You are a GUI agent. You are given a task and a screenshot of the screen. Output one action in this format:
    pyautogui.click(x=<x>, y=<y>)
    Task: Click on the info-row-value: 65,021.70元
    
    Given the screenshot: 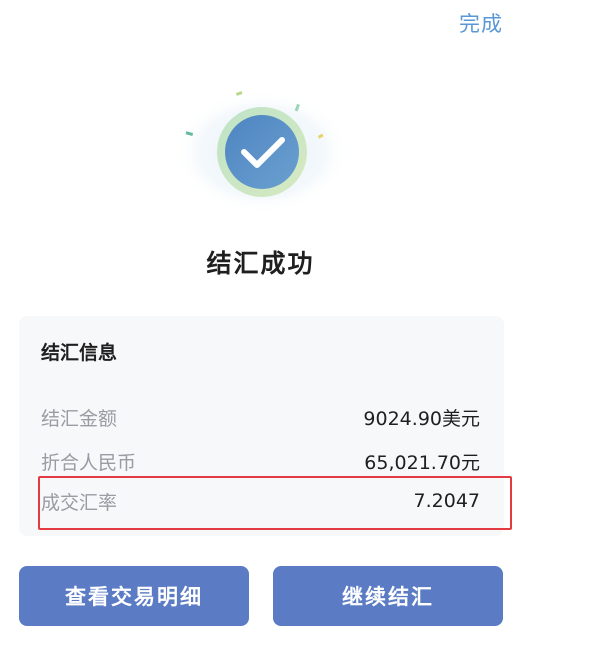 What is the action you would take?
    pyautogui.click(x=422, y=462)
    